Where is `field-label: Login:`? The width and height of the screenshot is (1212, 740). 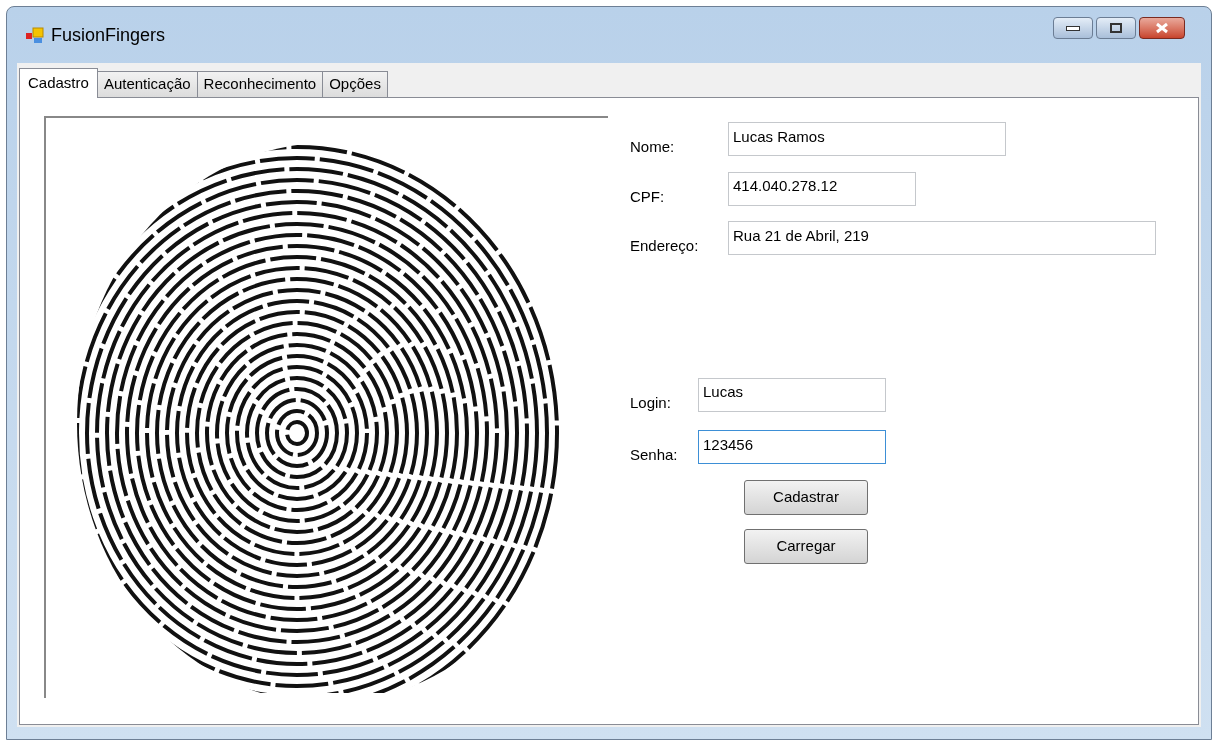 field-label: Login: is located at coordinates (651, 402).